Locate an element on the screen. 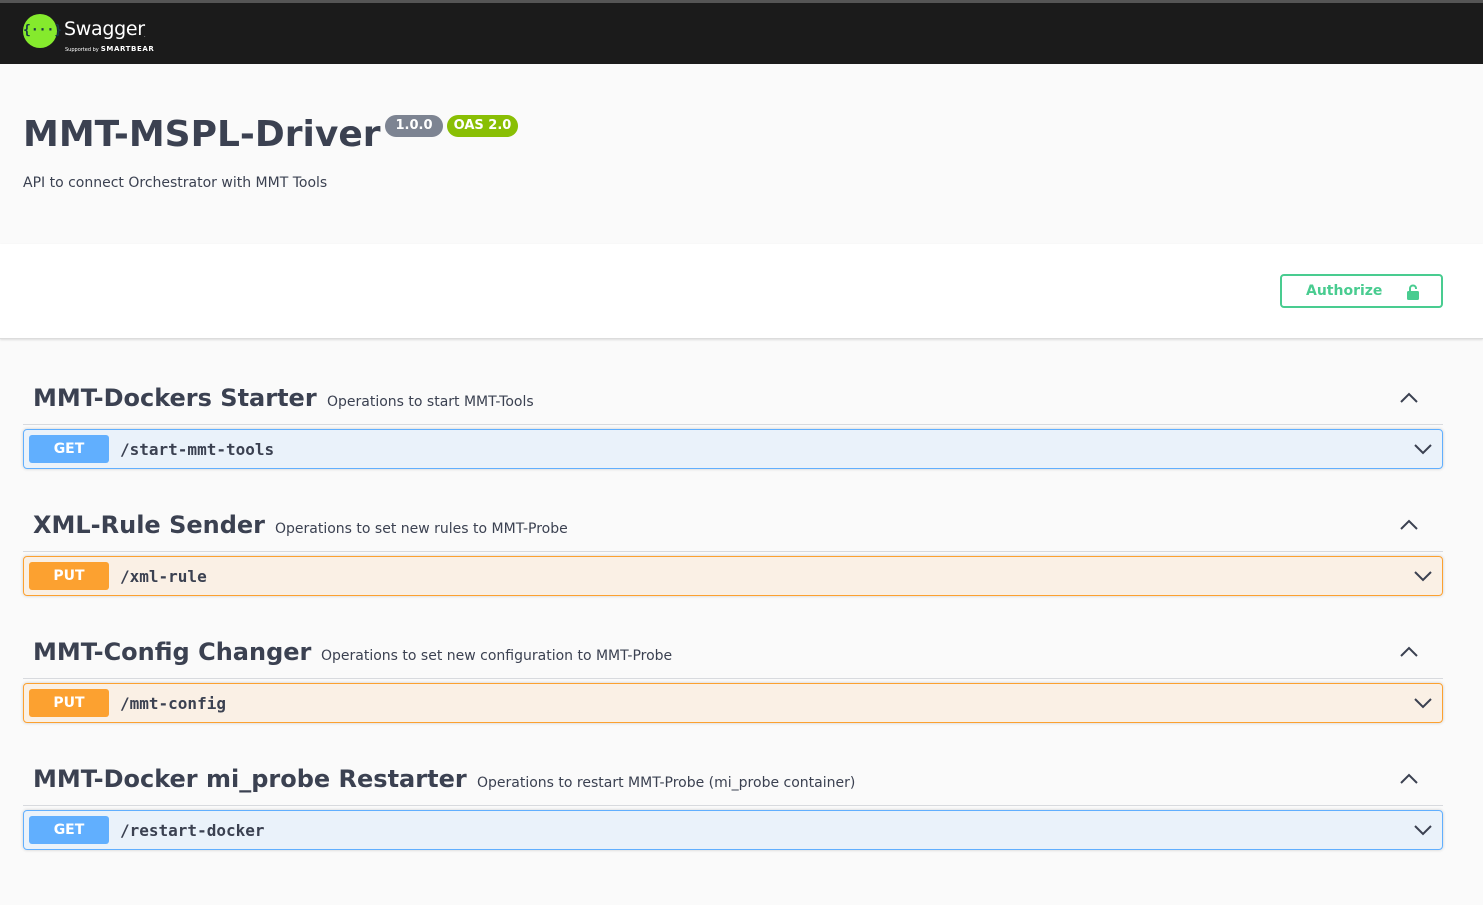  tag-description: Operations to start MMT-Tools is located at coordinates (430, 402).